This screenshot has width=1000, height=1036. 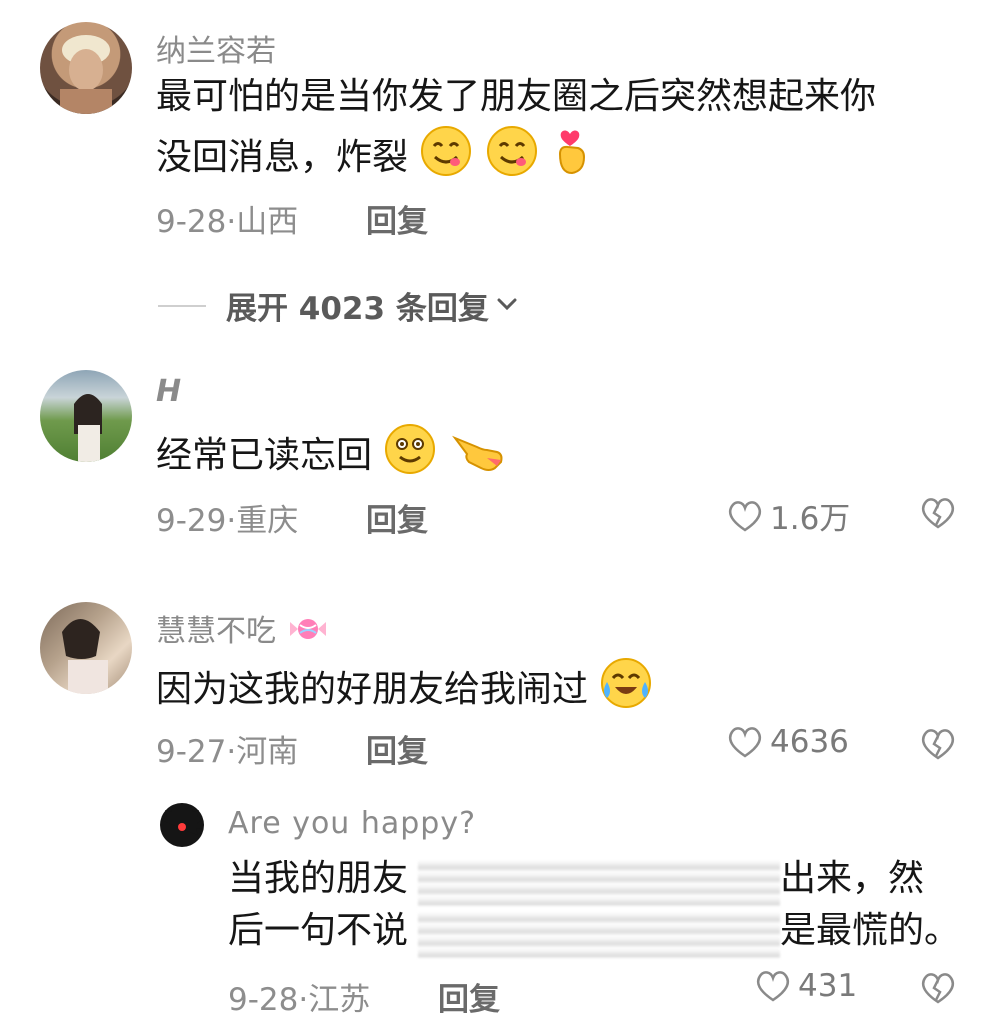 What do you see at coordinates (191, 752) in the screenshot?
I see `comment-date: 9-27` at bounding box center [191, 752].